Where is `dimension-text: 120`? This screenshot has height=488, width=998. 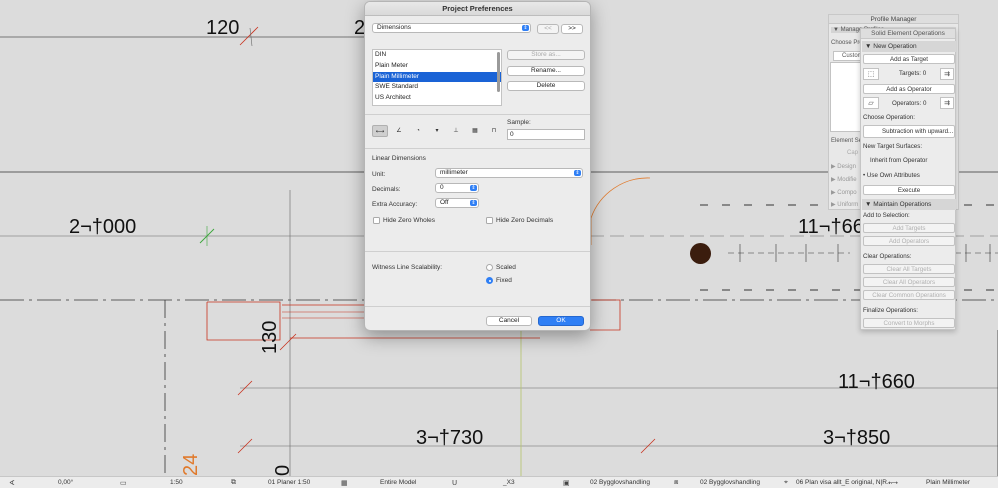 dimension-text: 120 is located at coordinates (222, 28).